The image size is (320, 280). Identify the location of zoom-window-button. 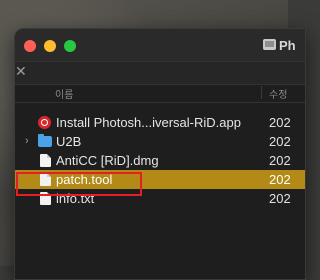
(70, 46).